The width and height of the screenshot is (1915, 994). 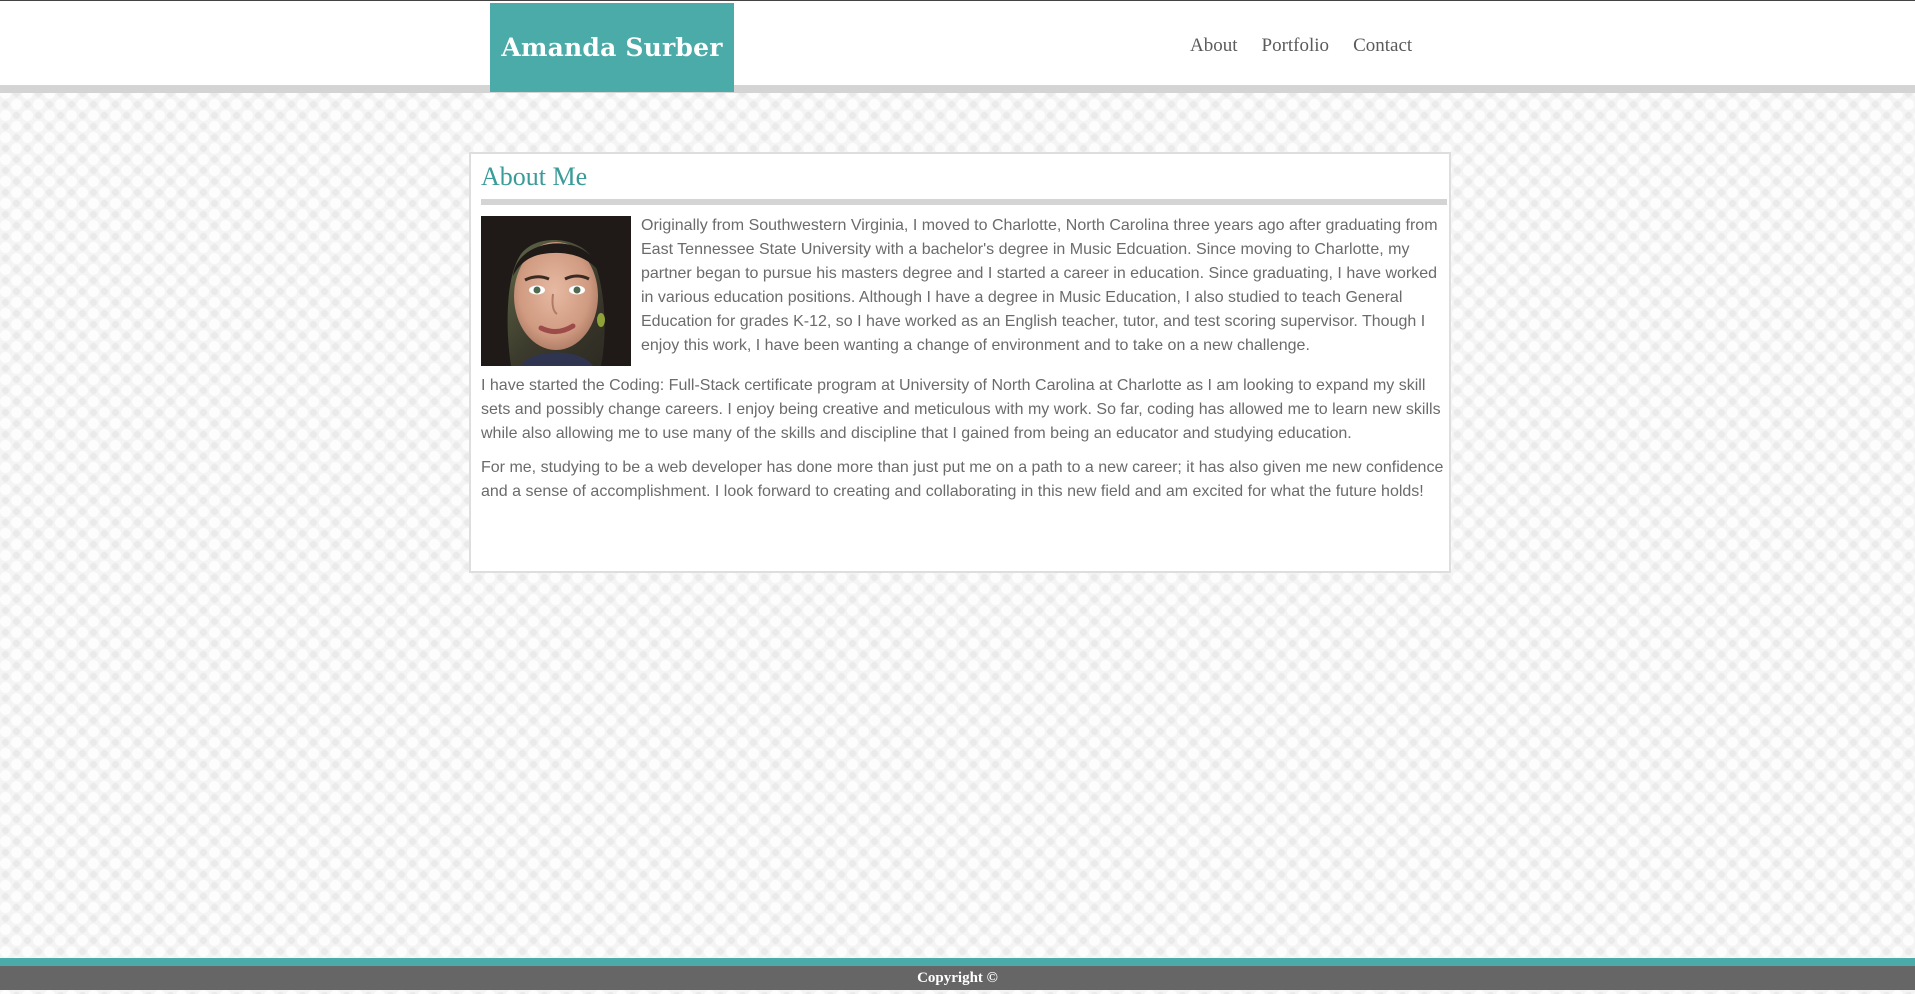 I want to click on copyright-text: Copyright ©, so click(x=957, y=977).